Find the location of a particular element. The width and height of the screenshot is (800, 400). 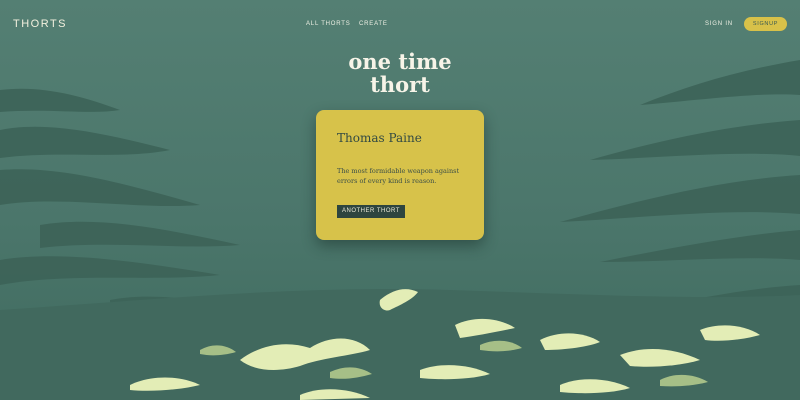

hero-title: one time thort is located at coordinates (400, 73).